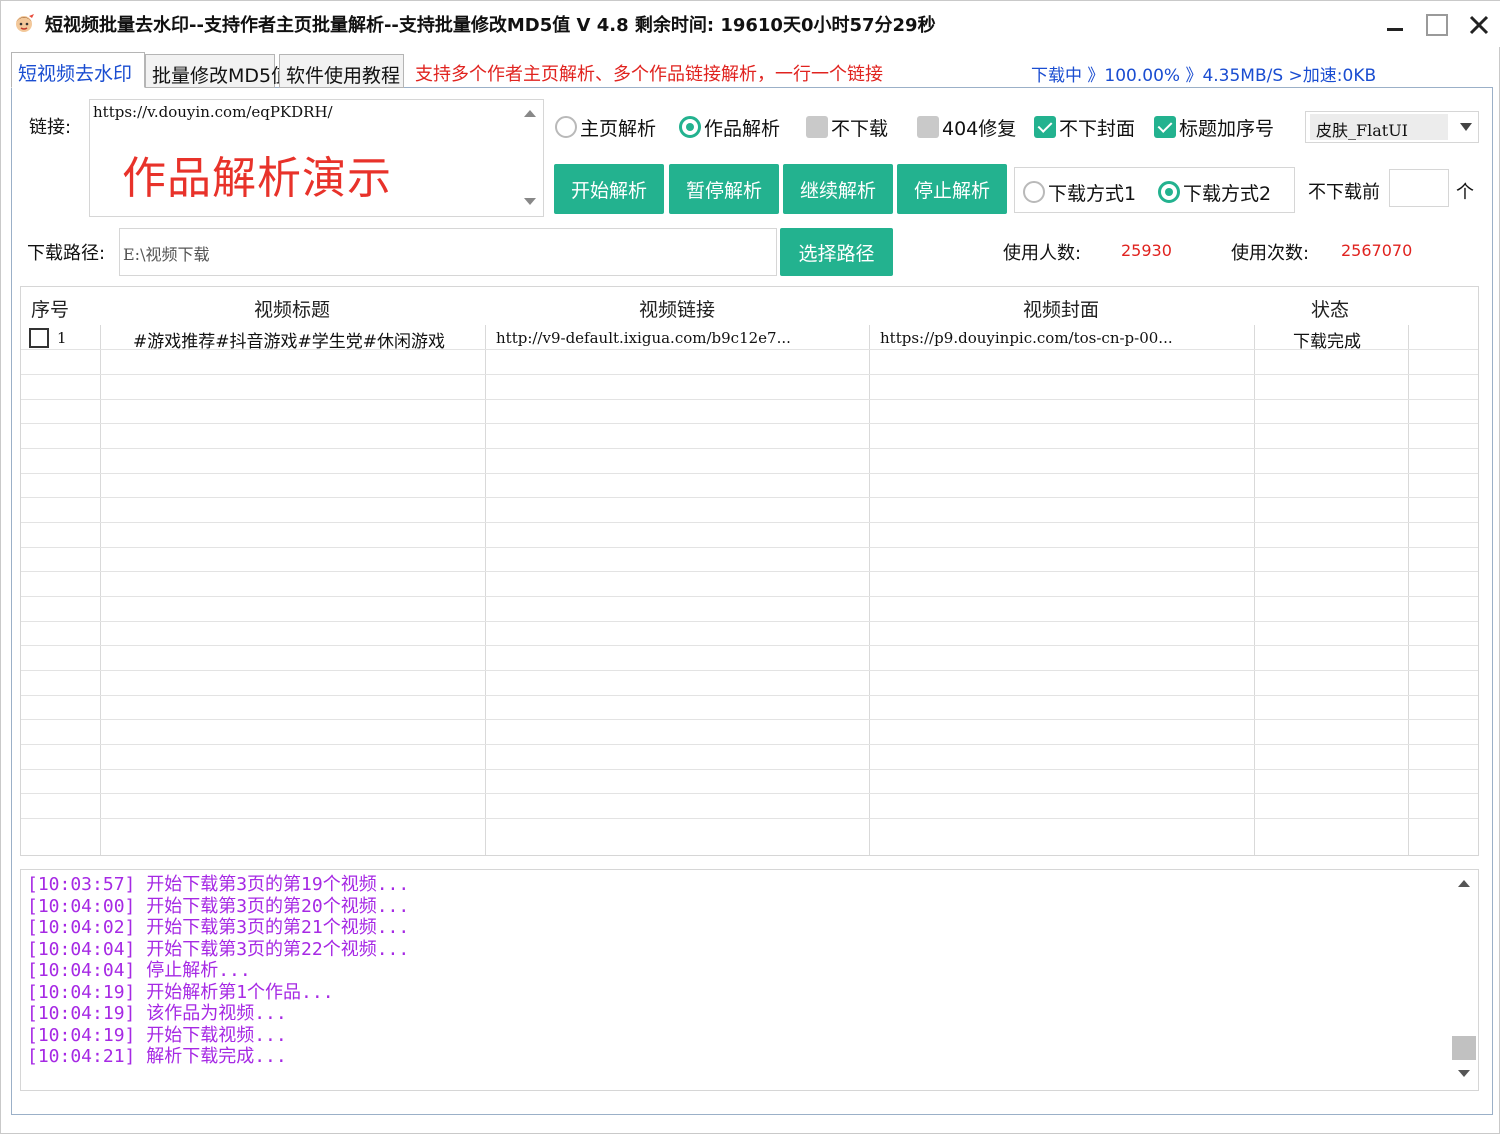  What do you see at coordinates (66, 253) in the screenshot?
I see `download-path-label: 下载路径:` at bounding box center [66, 253].